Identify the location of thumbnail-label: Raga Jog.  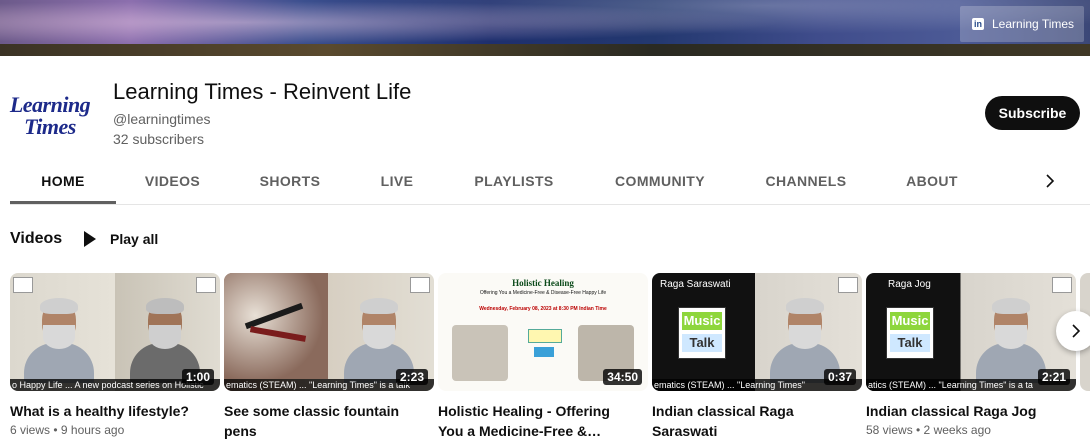
(909, 284).